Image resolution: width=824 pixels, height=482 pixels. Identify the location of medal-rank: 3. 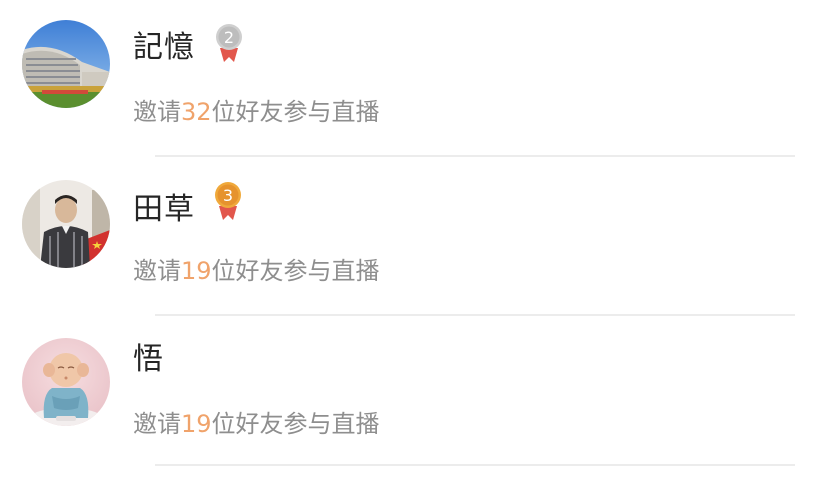
(228, 195).